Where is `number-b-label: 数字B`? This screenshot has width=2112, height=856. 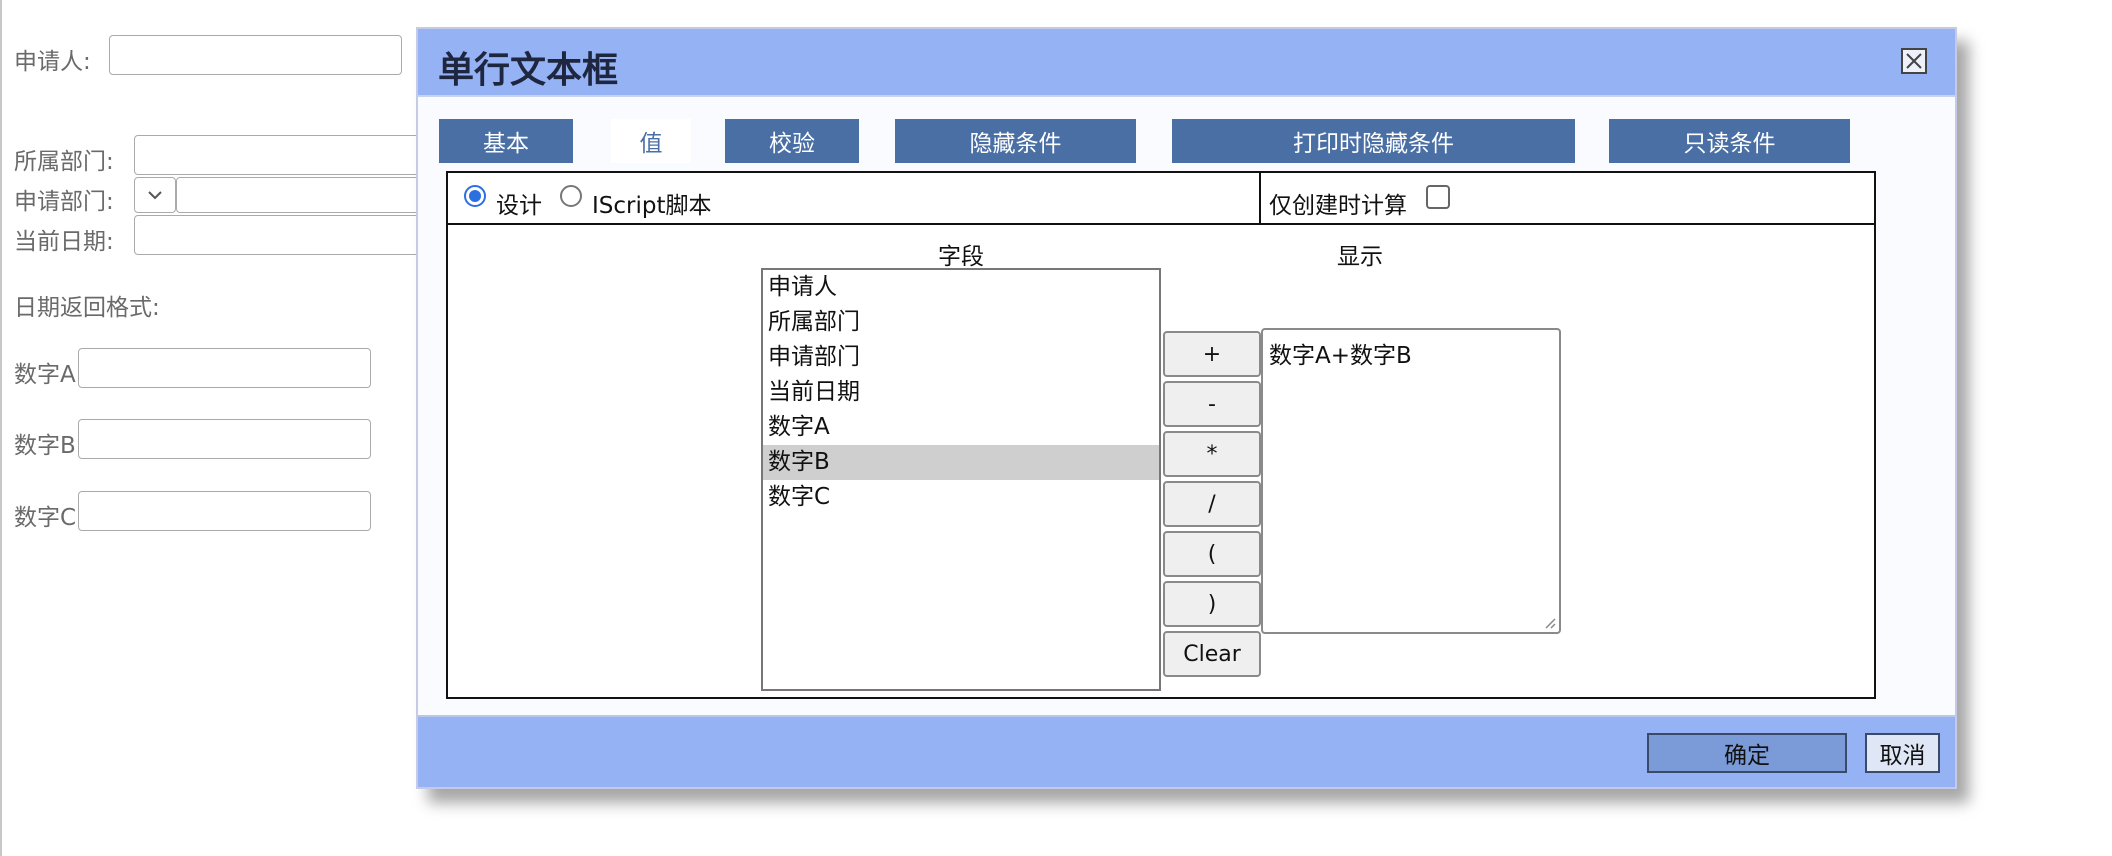
number-b-label: 数字B is located at coordinates (45, 446).